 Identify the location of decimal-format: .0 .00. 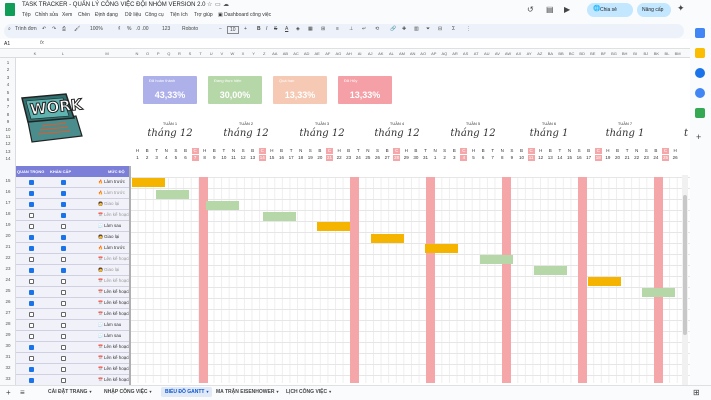
(142, 29).